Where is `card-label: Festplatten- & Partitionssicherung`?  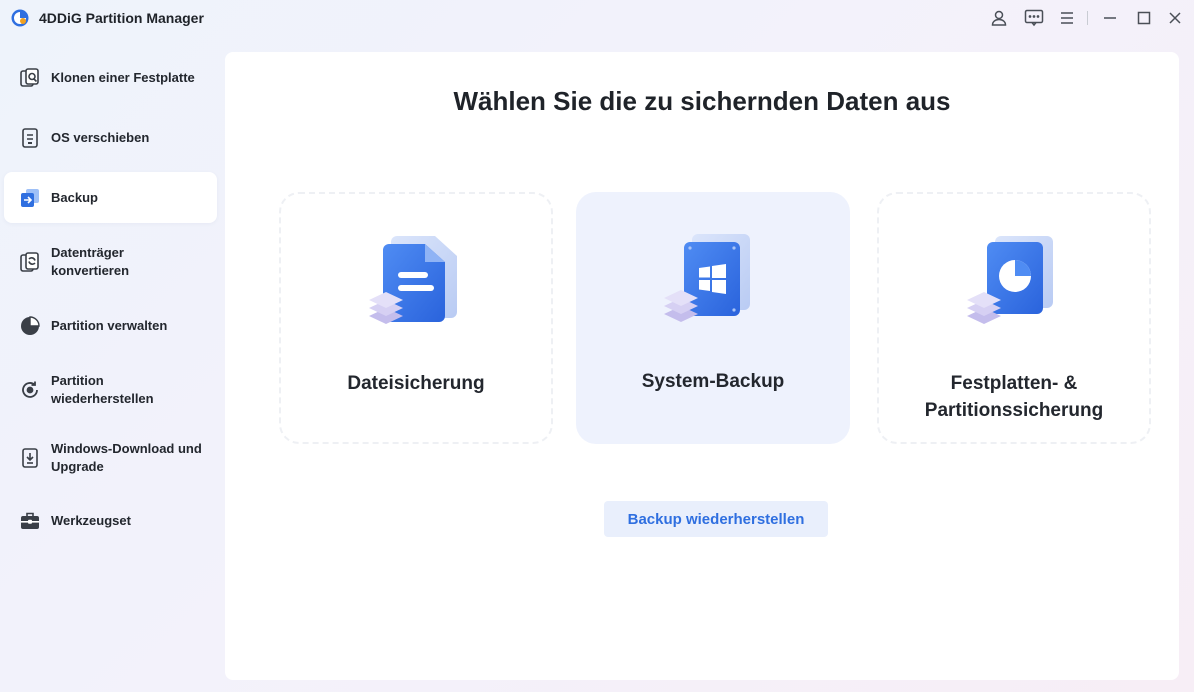
card-label: Festplatten- & Partitionssicherung is located at coordinates (1014, 397).